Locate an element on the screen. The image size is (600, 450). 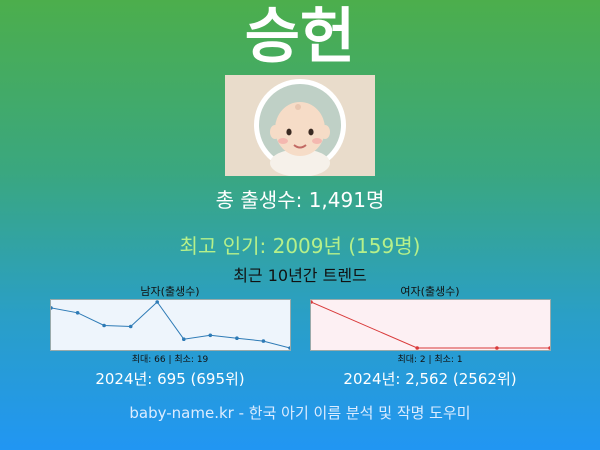
male-chart-point-2018 is located at coordinates (130, 326).